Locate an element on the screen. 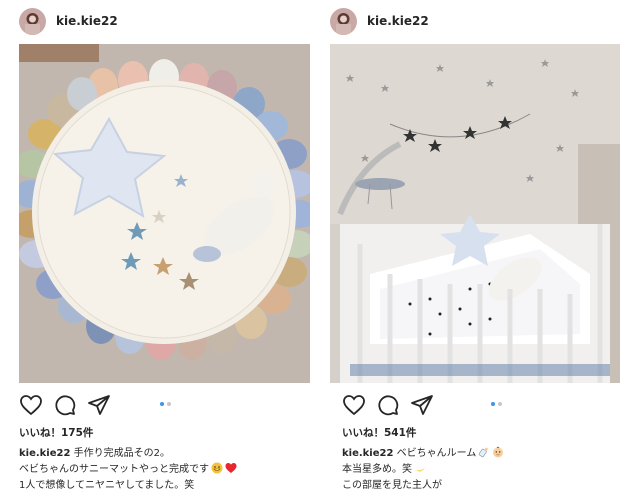 This screenshot has width=640, height=491. baby-face-emoji-icon is located at coordinates (498, 453).